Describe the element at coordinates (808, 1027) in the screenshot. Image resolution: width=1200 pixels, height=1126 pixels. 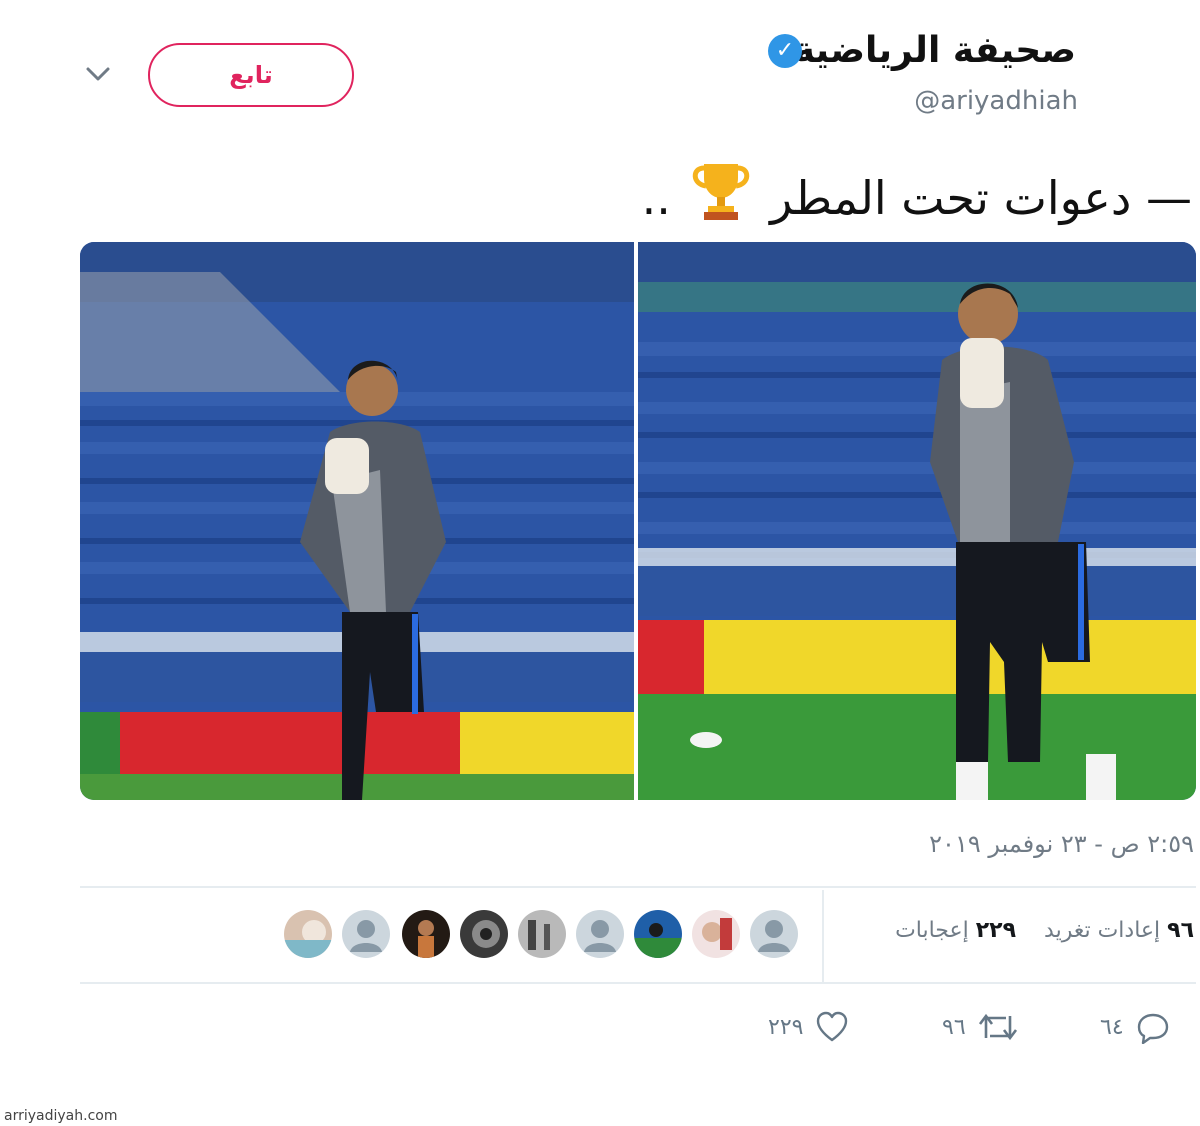
I see `like-action: ٢٢٩` at that location.